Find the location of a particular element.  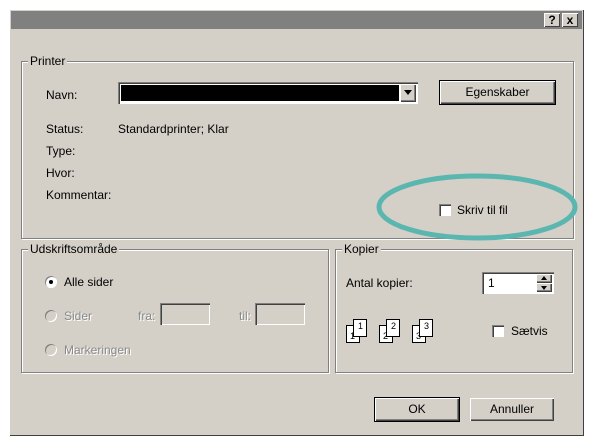

copies-group: Kopier is located at coordinates (454, 307).